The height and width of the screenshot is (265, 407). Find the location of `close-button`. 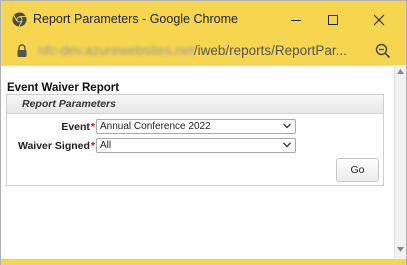

close-button is located at coordinates (379, 20).